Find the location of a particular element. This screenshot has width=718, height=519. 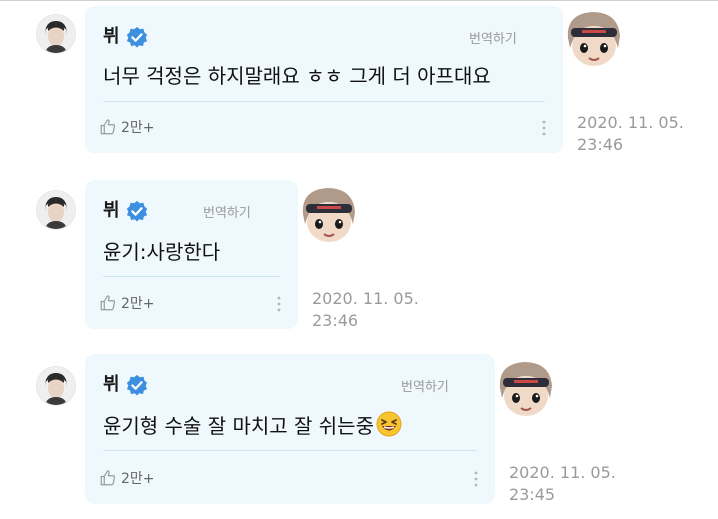

message-text: 윤기:사랑한다 is located at coordinates (162, 252).